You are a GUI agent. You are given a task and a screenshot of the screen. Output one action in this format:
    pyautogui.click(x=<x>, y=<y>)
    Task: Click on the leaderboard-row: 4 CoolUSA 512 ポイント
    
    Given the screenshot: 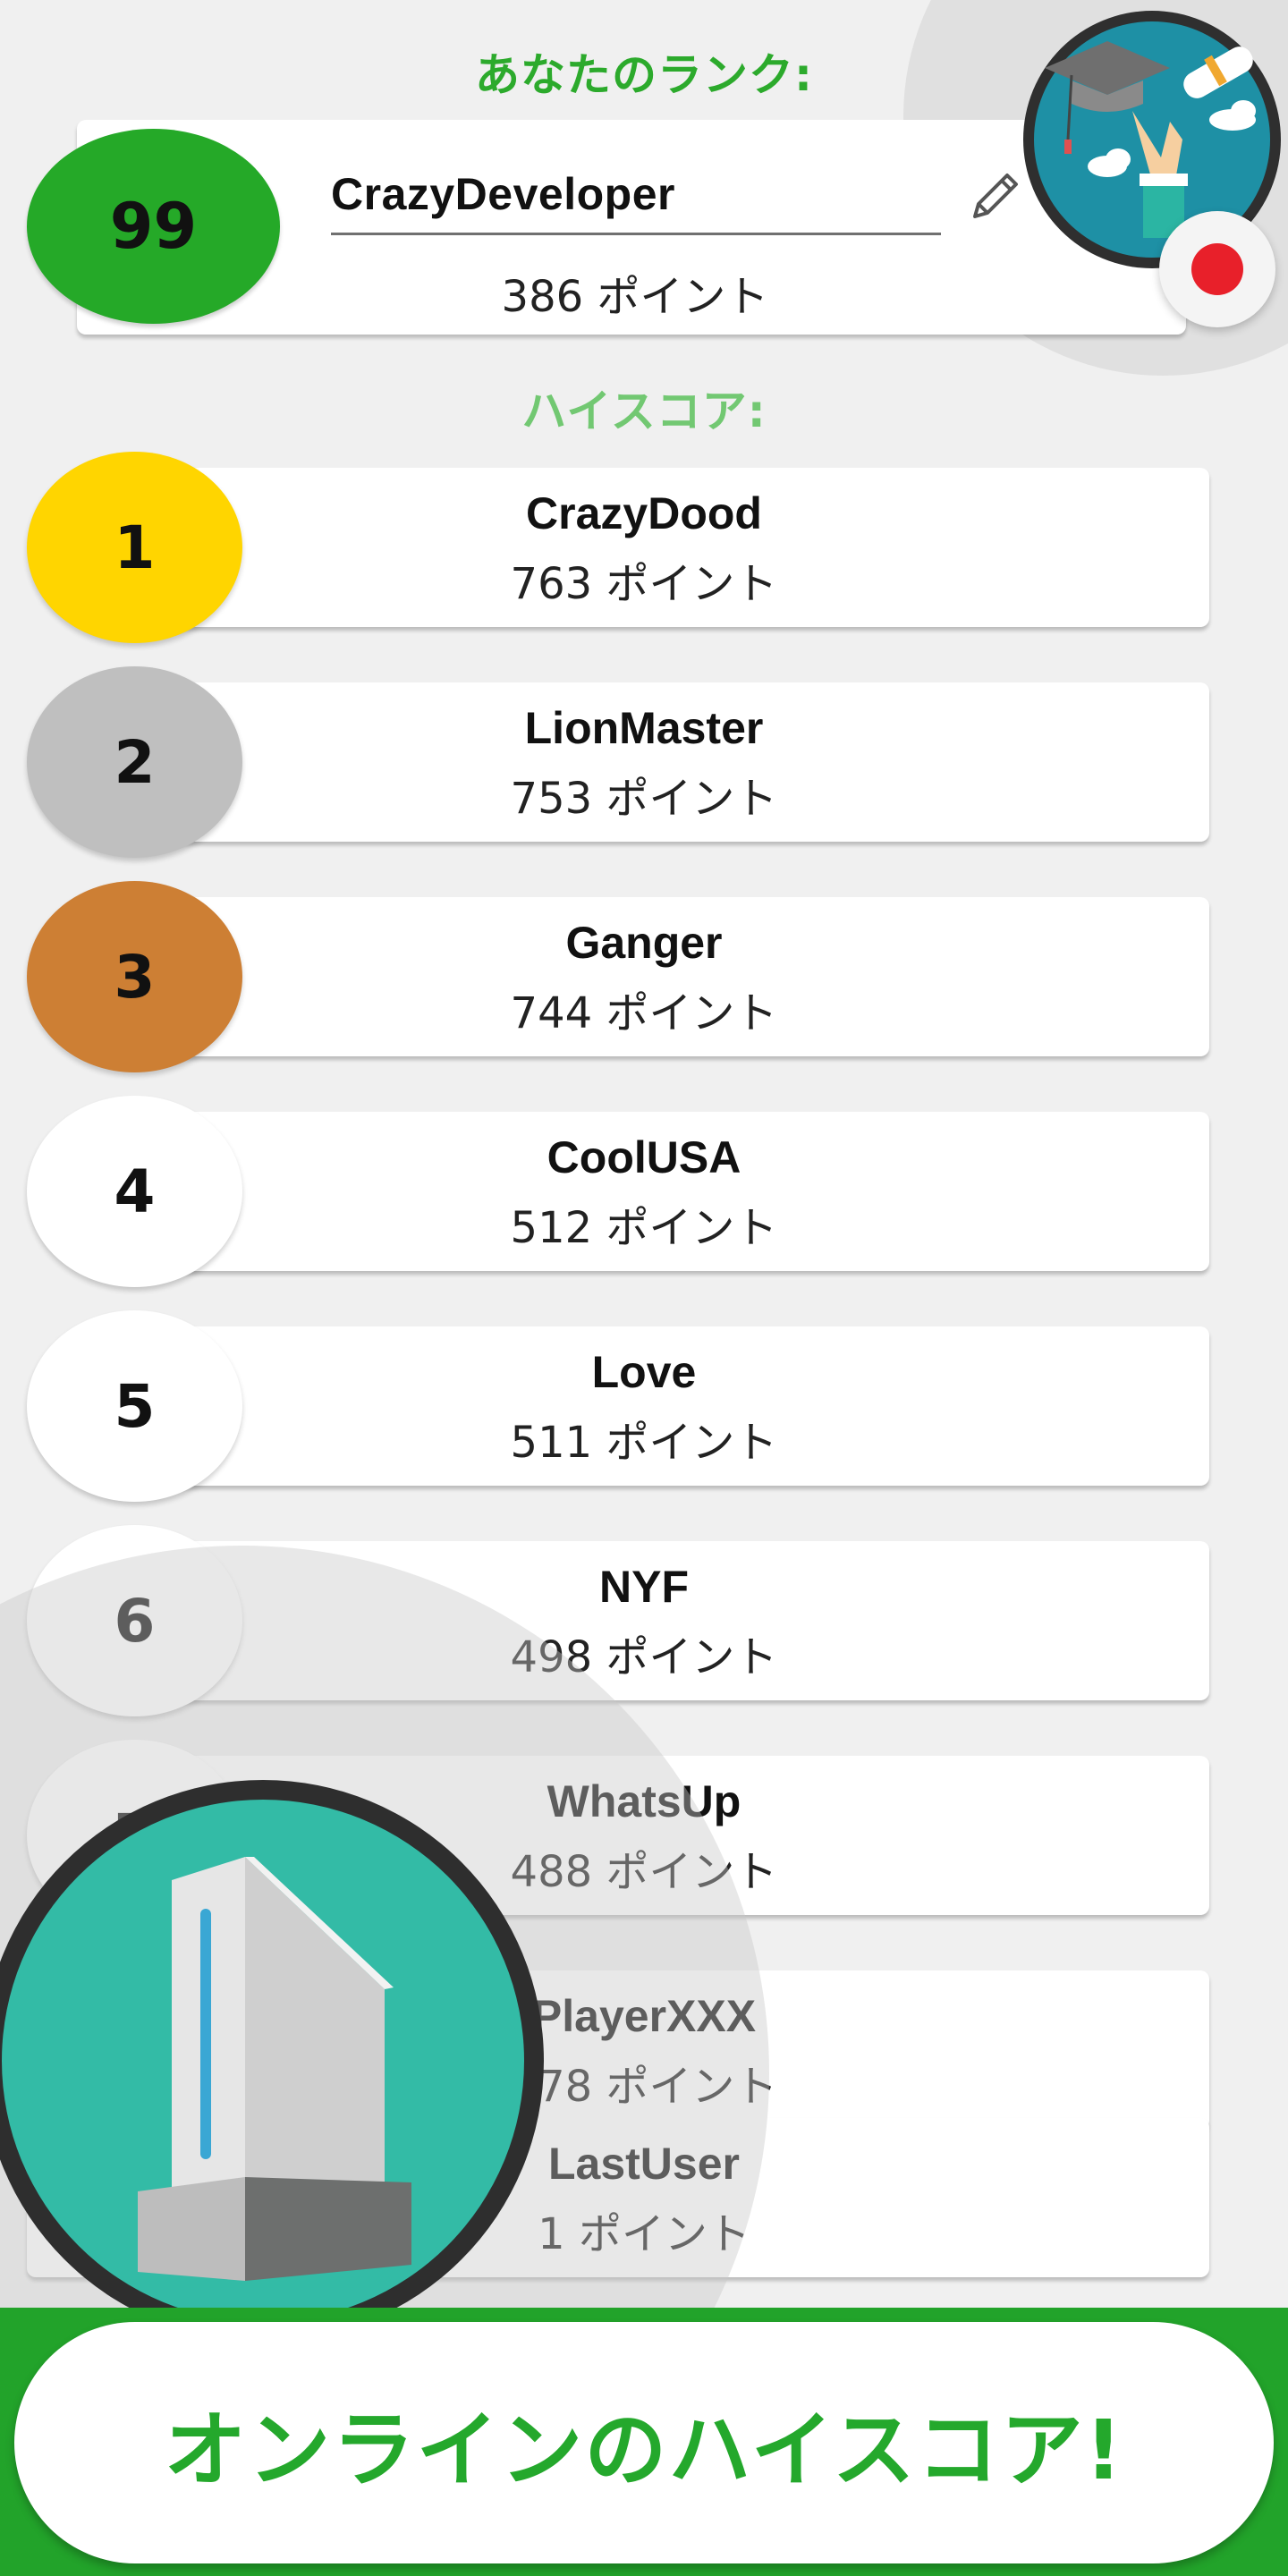 What is the action you would take?
    pyautogui.click(x=644, y=1203)
    